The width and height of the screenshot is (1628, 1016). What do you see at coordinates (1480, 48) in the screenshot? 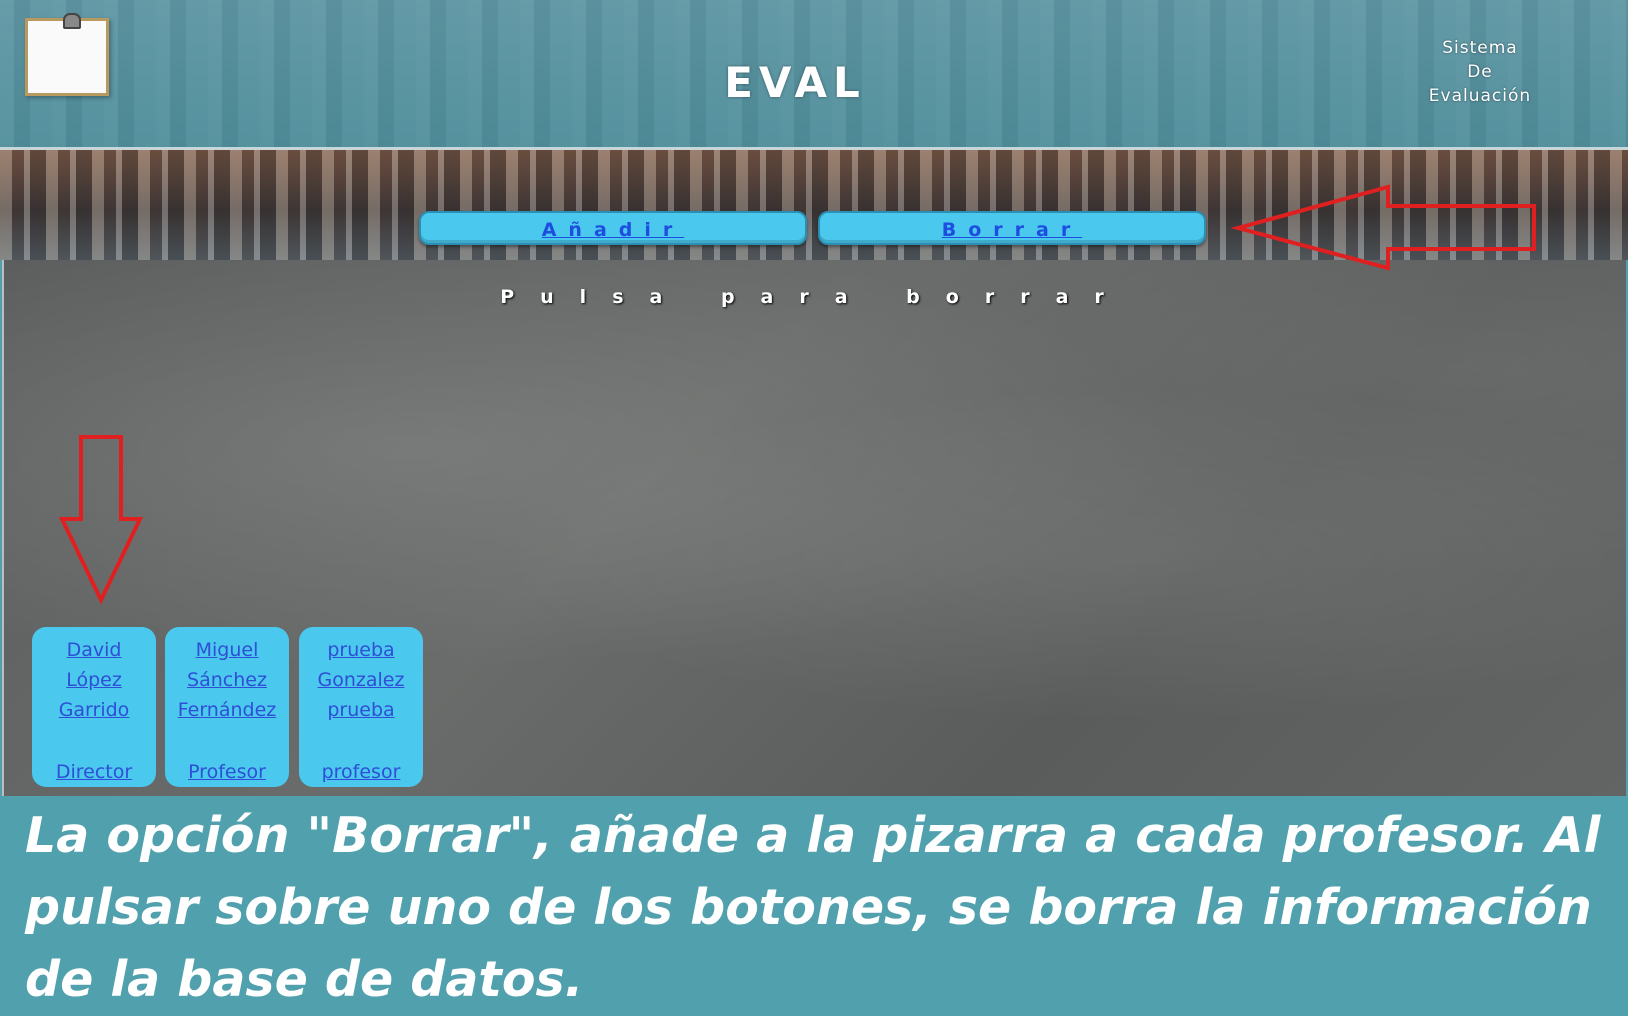
I see `tagline-line-1: Sistema` at bounding box center [1480, 48].